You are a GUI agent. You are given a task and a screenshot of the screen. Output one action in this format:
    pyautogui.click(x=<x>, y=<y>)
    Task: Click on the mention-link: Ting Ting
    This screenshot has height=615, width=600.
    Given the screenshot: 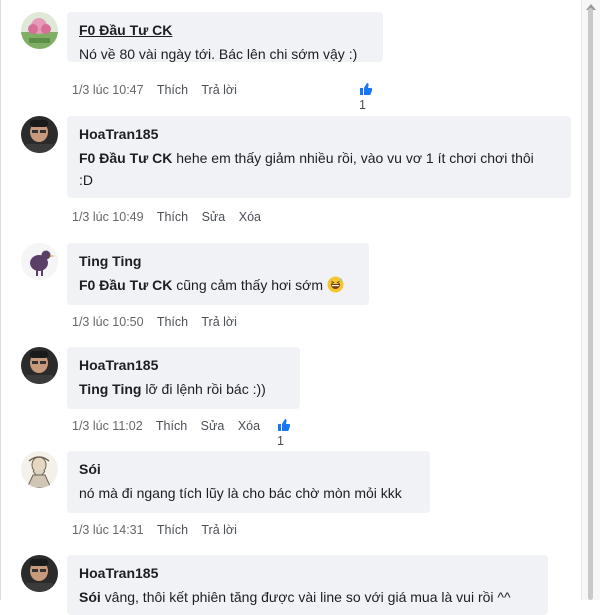 What is the action you would take?
    pyautogui.click(x=110, y=389)
    